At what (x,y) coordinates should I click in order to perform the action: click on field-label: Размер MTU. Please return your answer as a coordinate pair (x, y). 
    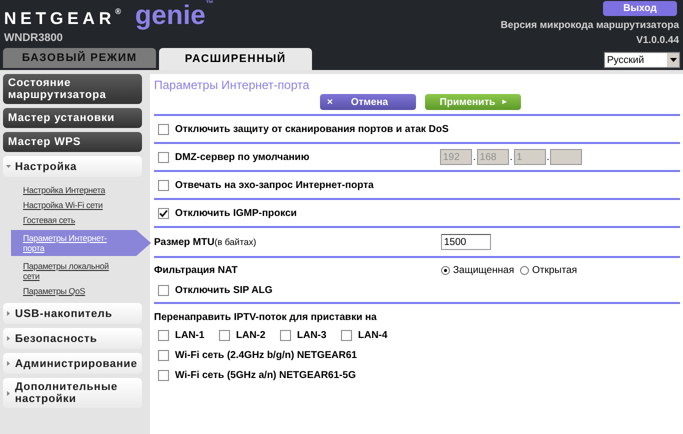
    Looking at the image, I should click on (184, 243).